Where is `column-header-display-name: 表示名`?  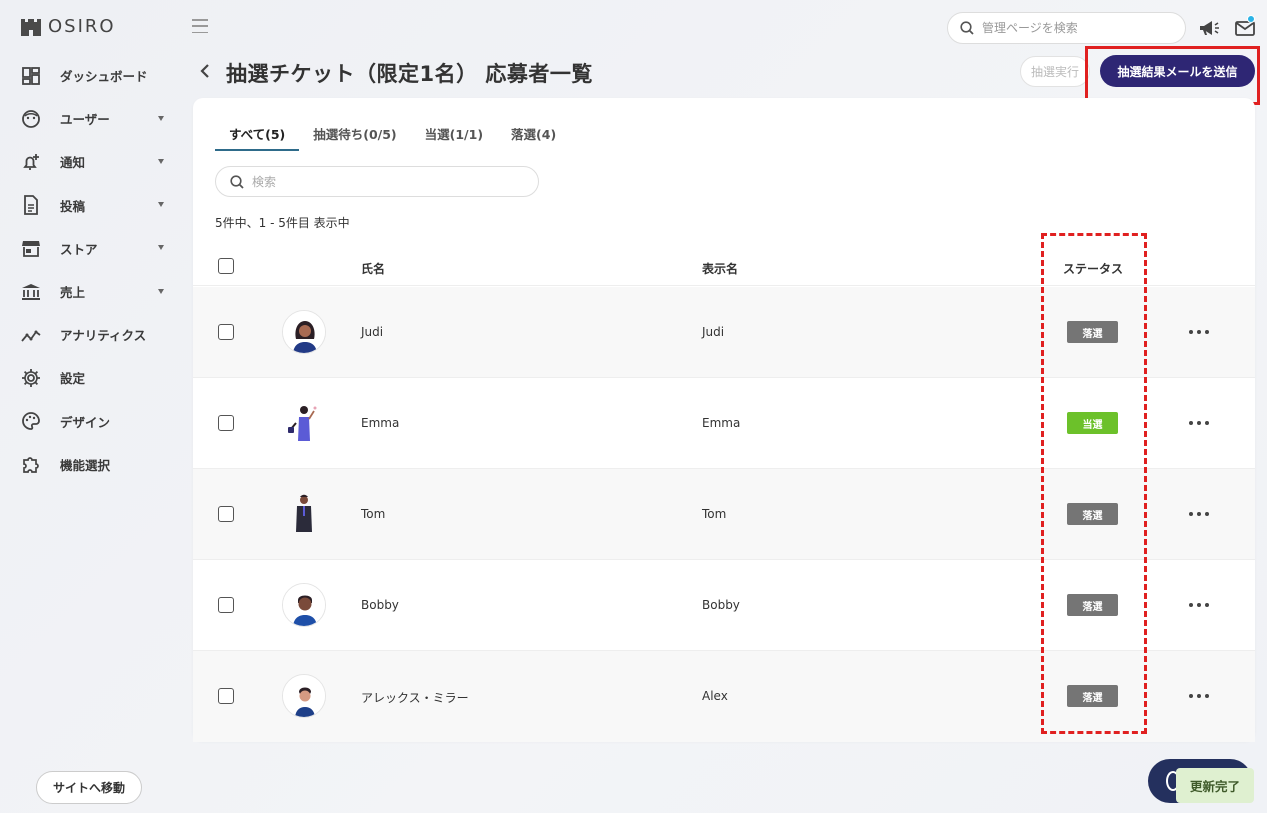
column-header-display-name: 表示名 is located at coordinates (720, 268).